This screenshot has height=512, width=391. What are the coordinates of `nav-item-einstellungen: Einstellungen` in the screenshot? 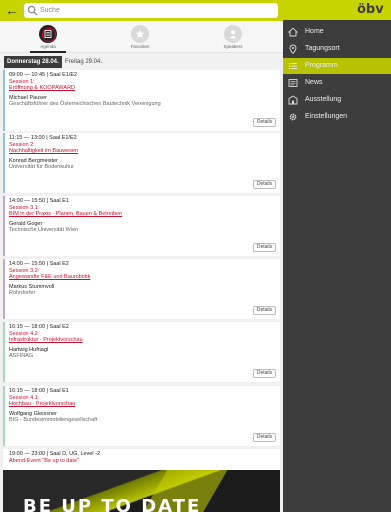 It's located at (337, 117).